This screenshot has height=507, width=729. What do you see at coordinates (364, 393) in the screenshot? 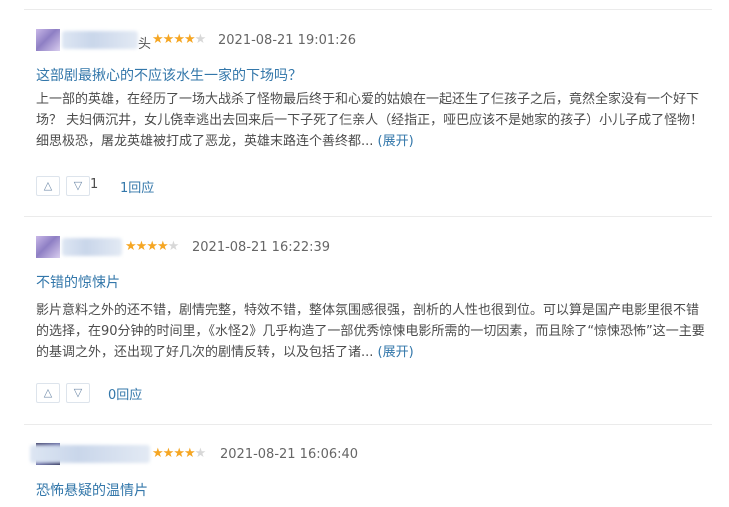
I see `vote-bar: △ ▽ 0回应` at bounding box center [364, 393].